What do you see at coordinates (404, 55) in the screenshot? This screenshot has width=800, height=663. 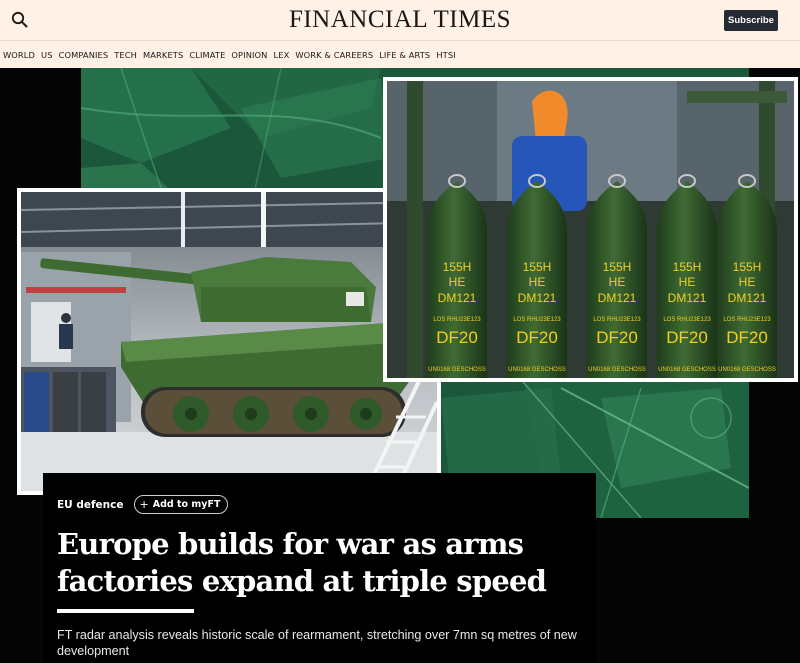 I see `nav-item-life-arts: LIFE & ARTS` at bounding box center [404, 55].